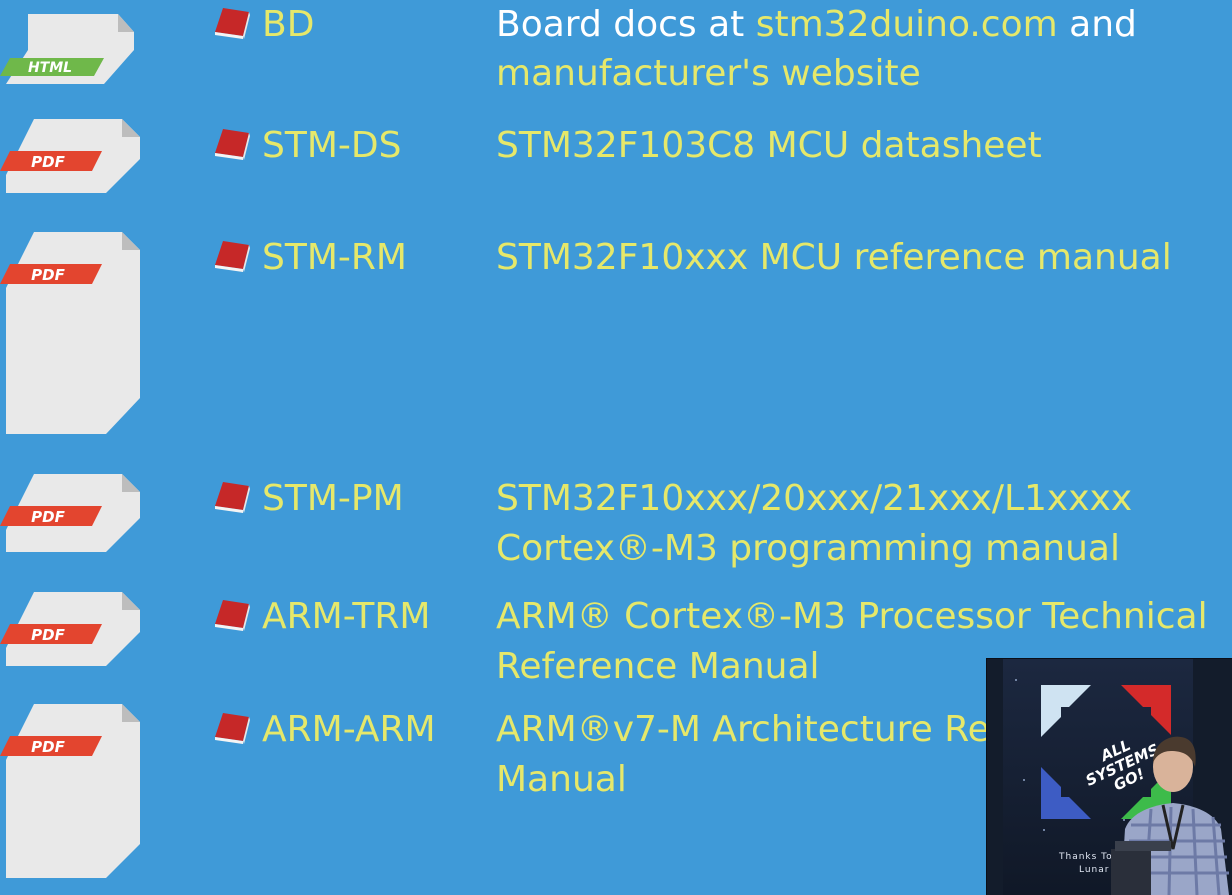 This screenshot has width=1232, height=895. What do you see at coordinates (743, 730) in the screenshot?
I see `doc-description: ARM®v7-M Architecture Re` at bounding box center [743, 730].